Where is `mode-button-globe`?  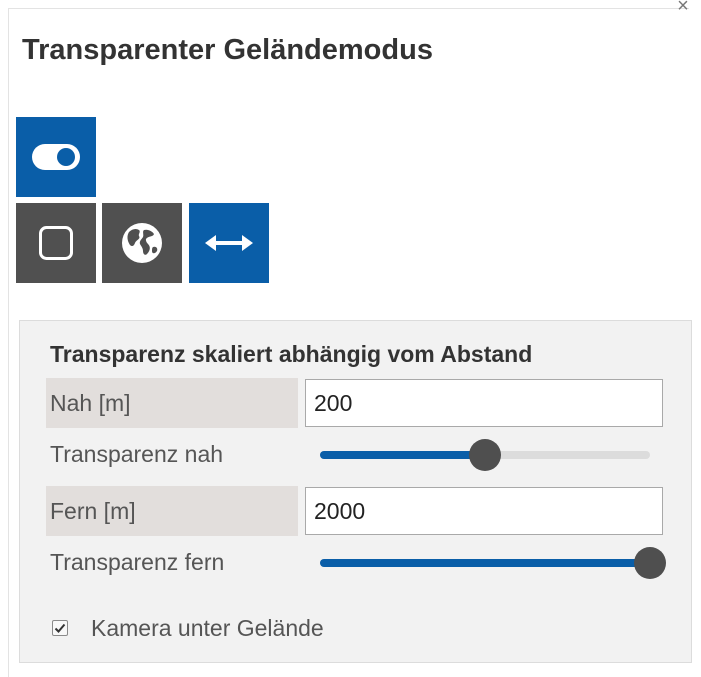
mode-button-globe is located at coordinates (142, 243).